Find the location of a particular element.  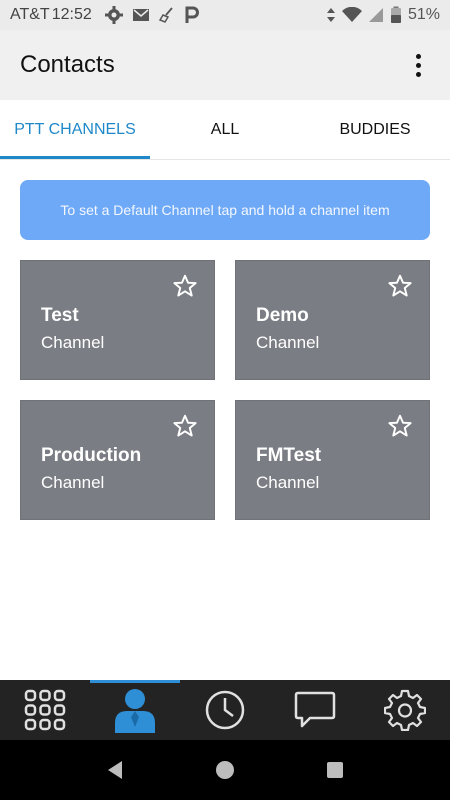

home-icon is located at coordinates (225, 770).